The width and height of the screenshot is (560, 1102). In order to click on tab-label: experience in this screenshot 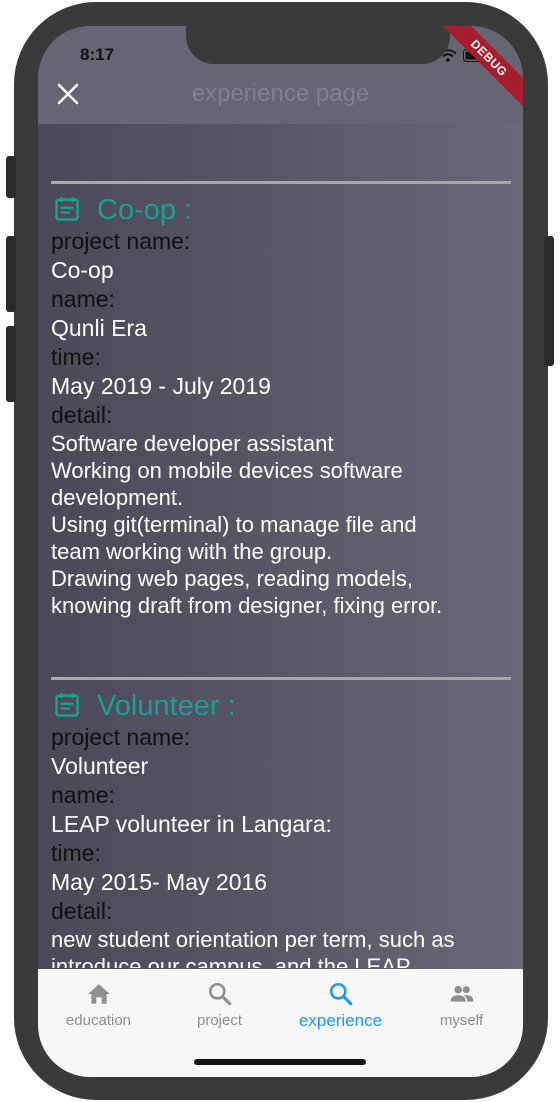, I will do `click(340, 1020)`.